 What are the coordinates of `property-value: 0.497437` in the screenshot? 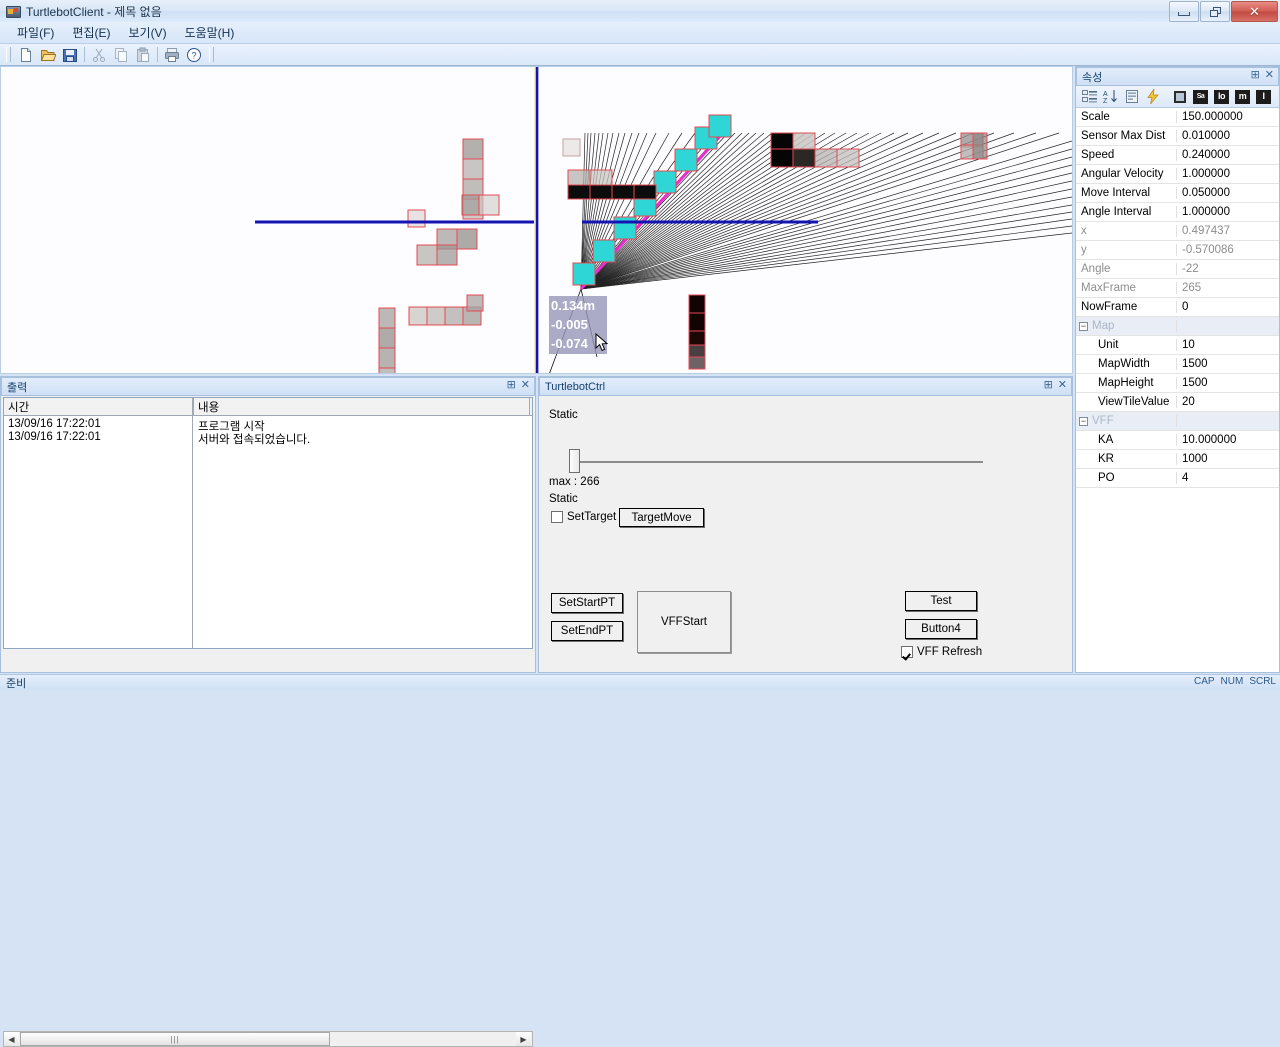 It's located at (1228, 231).